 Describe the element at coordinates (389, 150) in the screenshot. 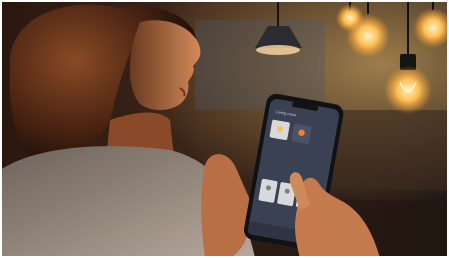

I see `shelf` at that location.